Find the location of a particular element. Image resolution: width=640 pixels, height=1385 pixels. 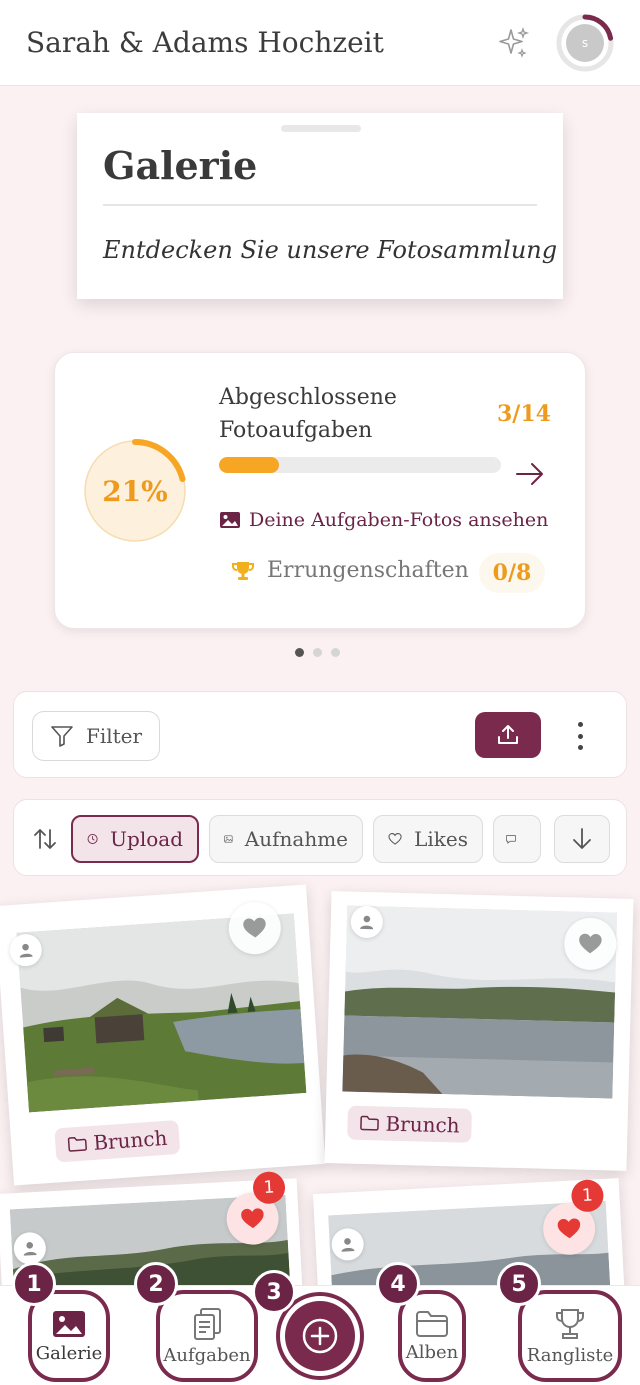

task-progress-bar is located at coordinates (360, 465).